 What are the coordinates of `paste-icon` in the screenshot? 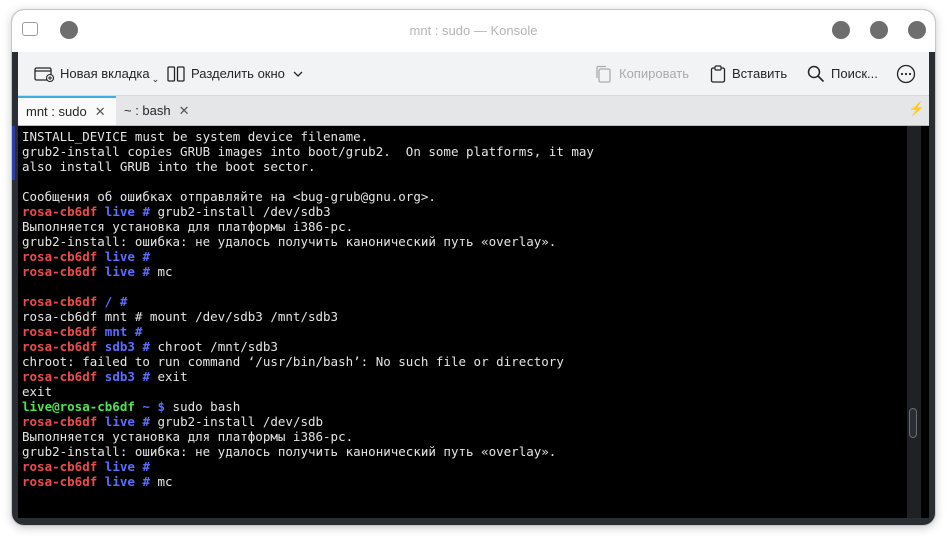 It's located at (718, 73).